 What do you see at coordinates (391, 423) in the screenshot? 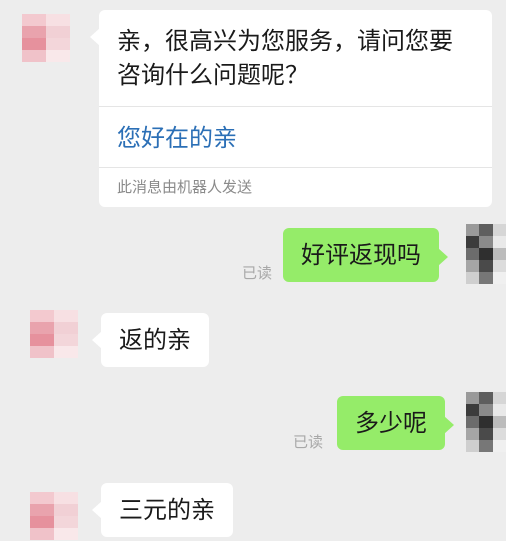
I see `message-text: 多少呢` at bounding box center [391, 423].